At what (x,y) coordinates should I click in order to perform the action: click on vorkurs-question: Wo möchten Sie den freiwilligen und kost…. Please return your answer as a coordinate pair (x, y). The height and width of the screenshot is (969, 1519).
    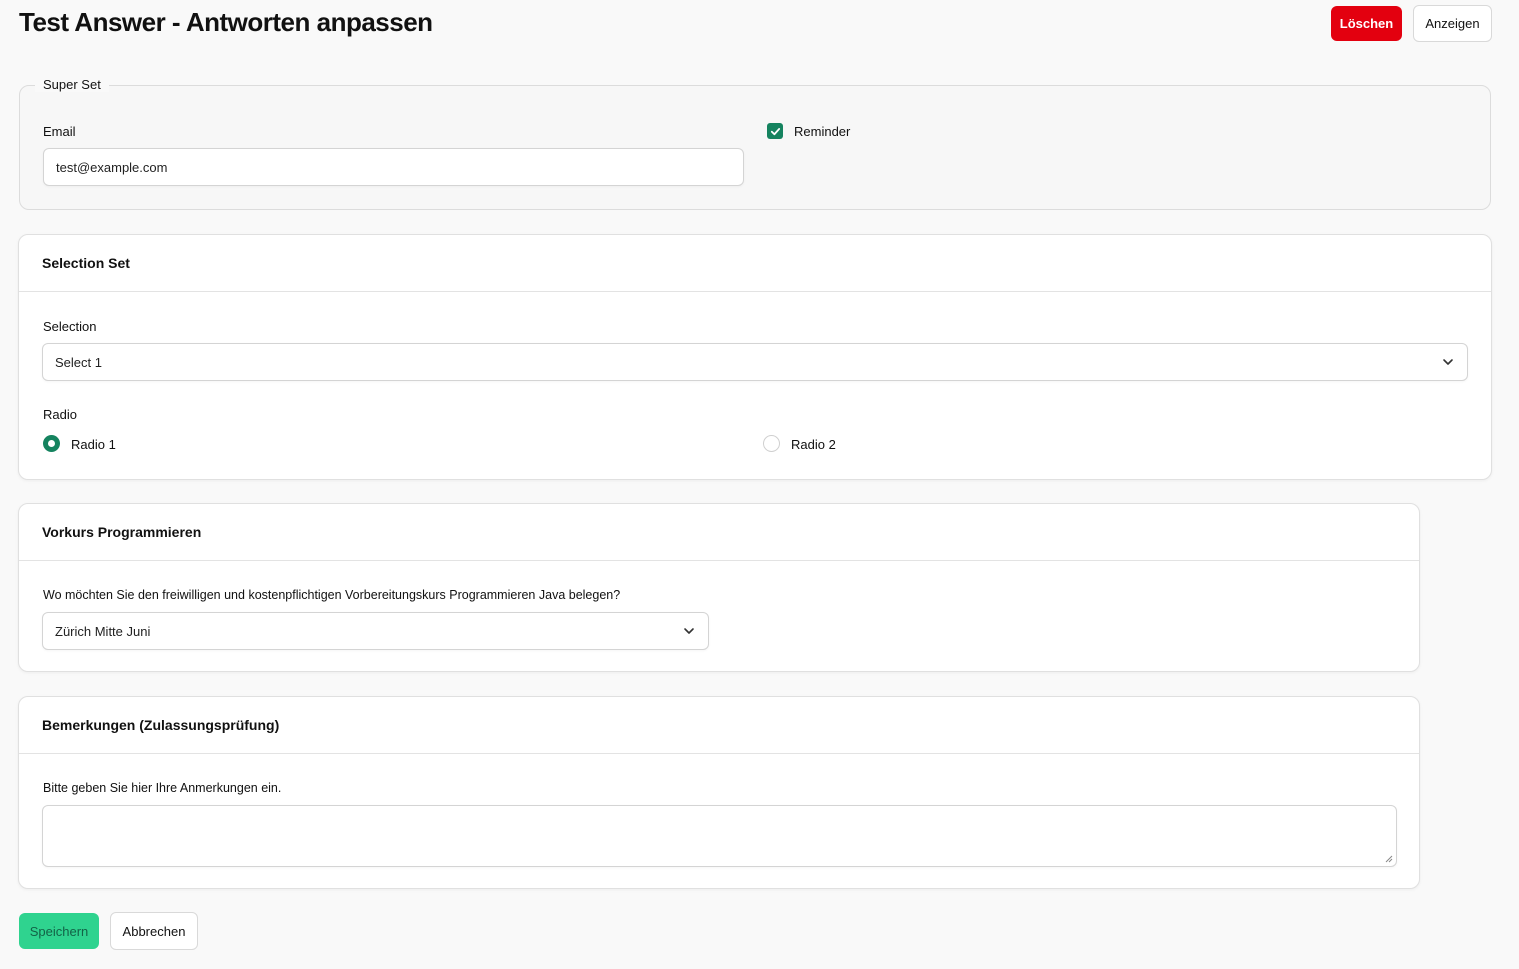
    Looking at the image, I should click on (332, 595).